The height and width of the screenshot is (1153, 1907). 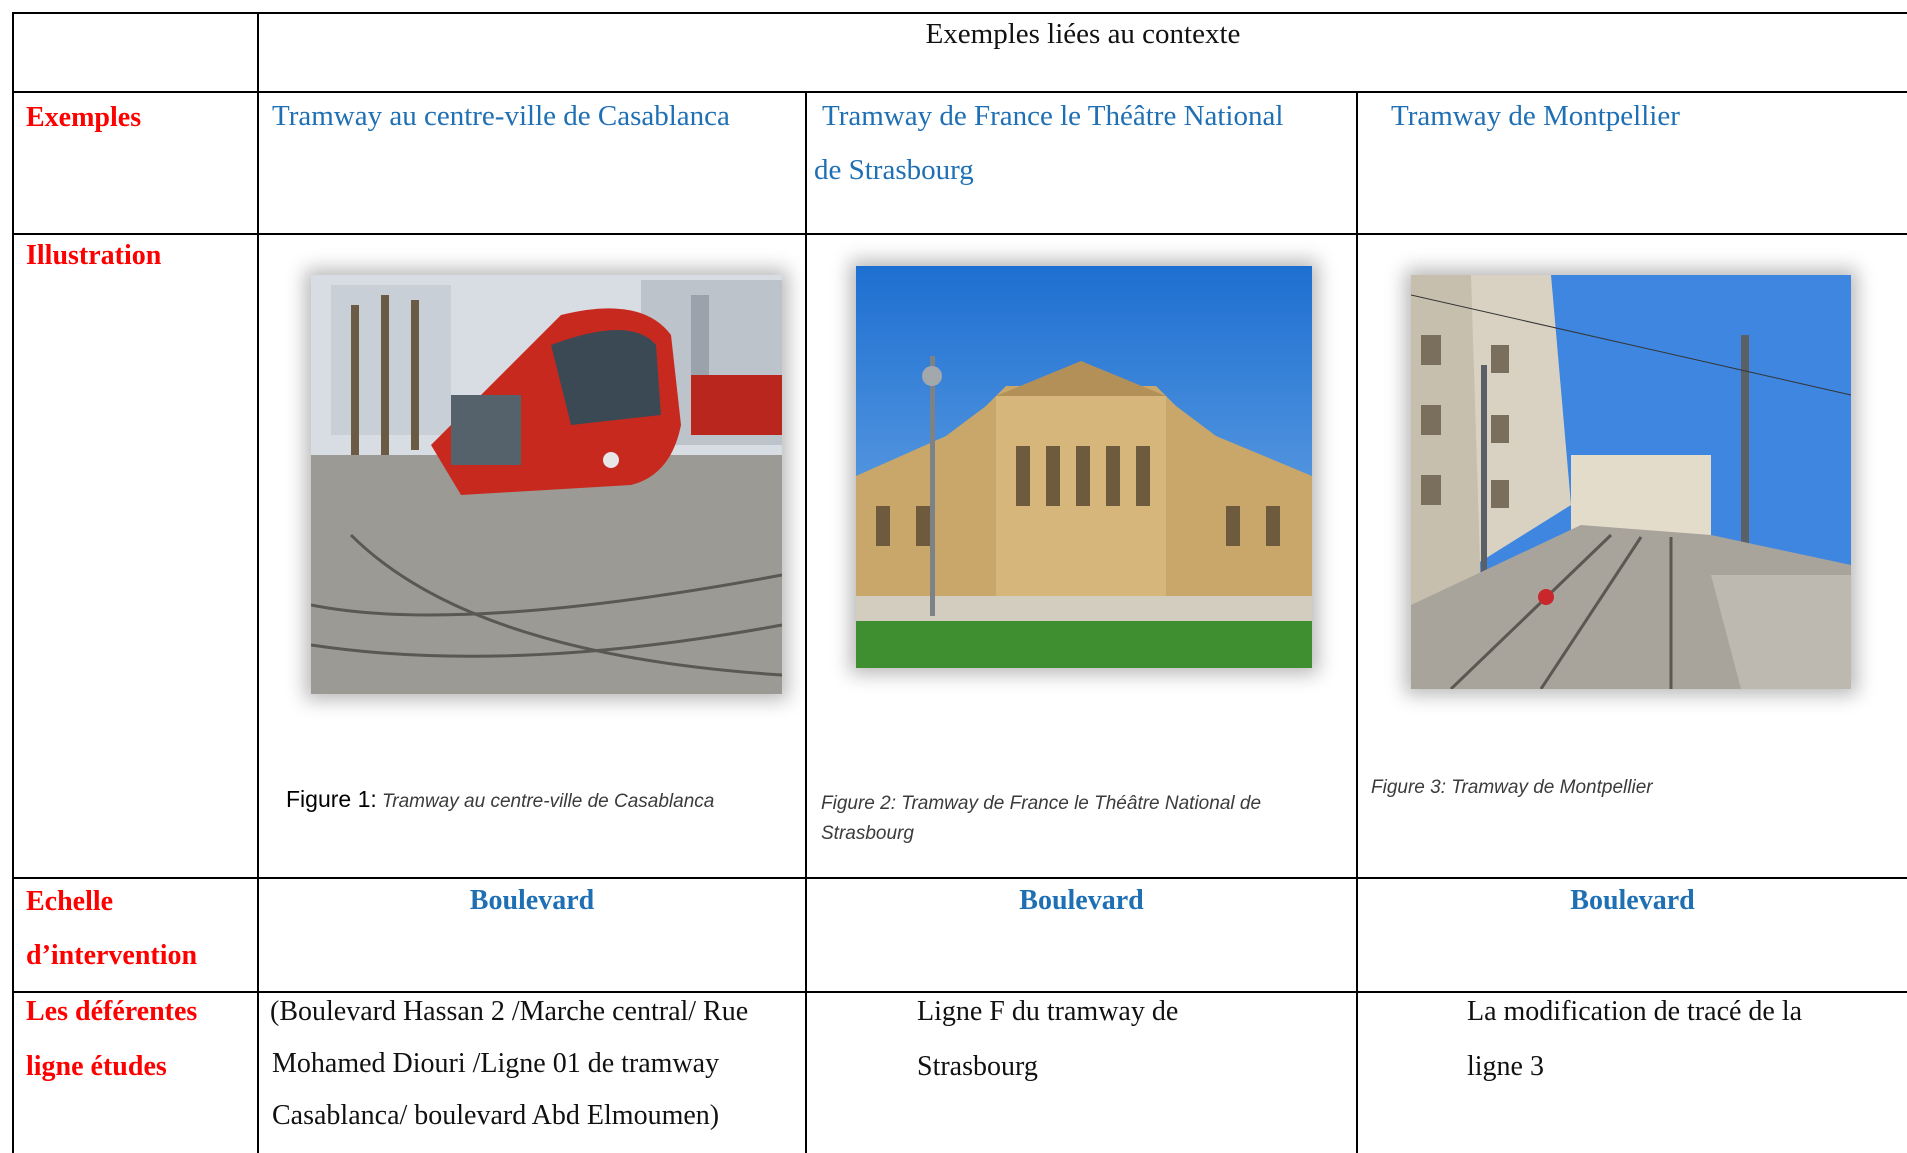 What do you see at coordinates (112, 1011) in the screenshot?
I see `row-label-lignes: Les déférentes` at bounding box center [112, 1011].